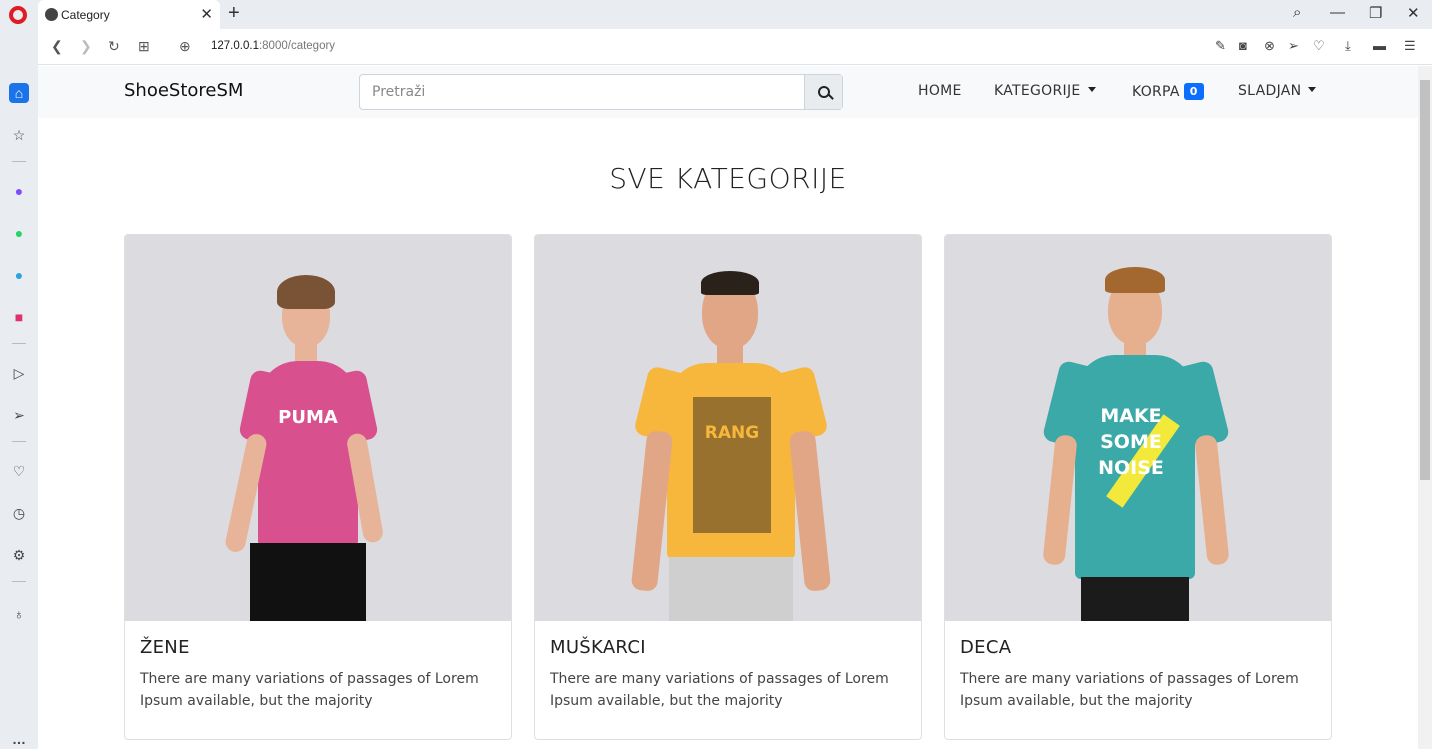  Describe the element at coordinates (234, 13) in the screenshot. I see `new-tab-icon: +` at that location.